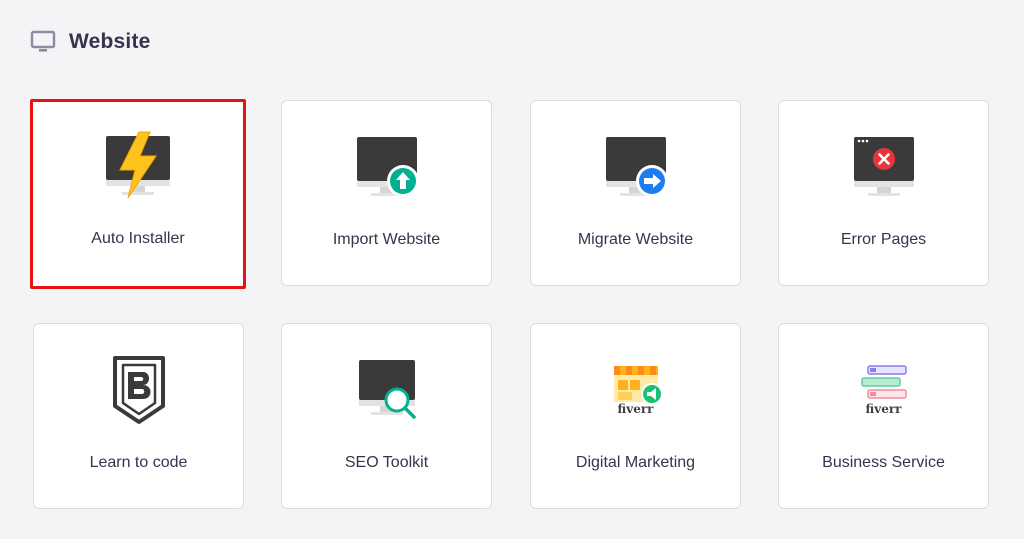 The width and height of the screenshot is (1024, 539). I want to click on card-error-pages: Error Pages, so click(883, 193).